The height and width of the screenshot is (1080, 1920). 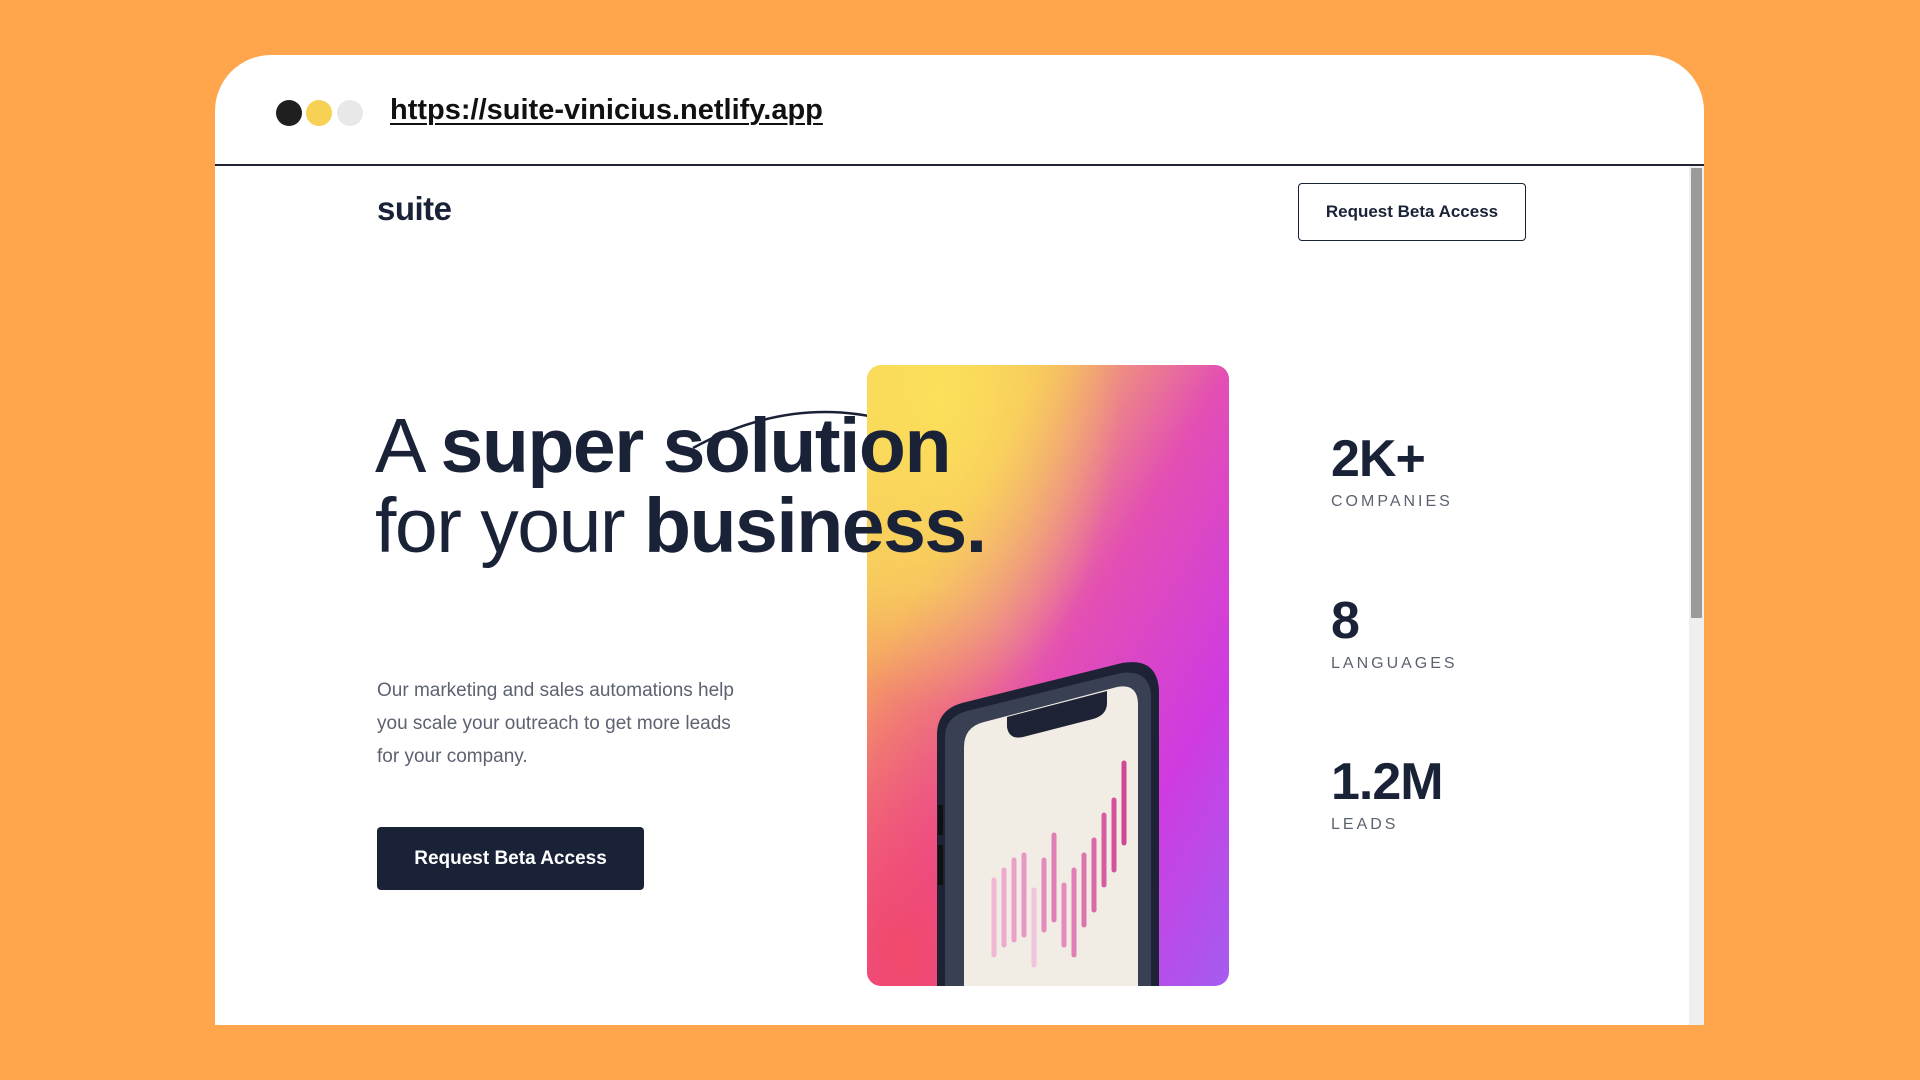 I want to click on stat-label: LANGUAGES, so click(x=1394, y=663).